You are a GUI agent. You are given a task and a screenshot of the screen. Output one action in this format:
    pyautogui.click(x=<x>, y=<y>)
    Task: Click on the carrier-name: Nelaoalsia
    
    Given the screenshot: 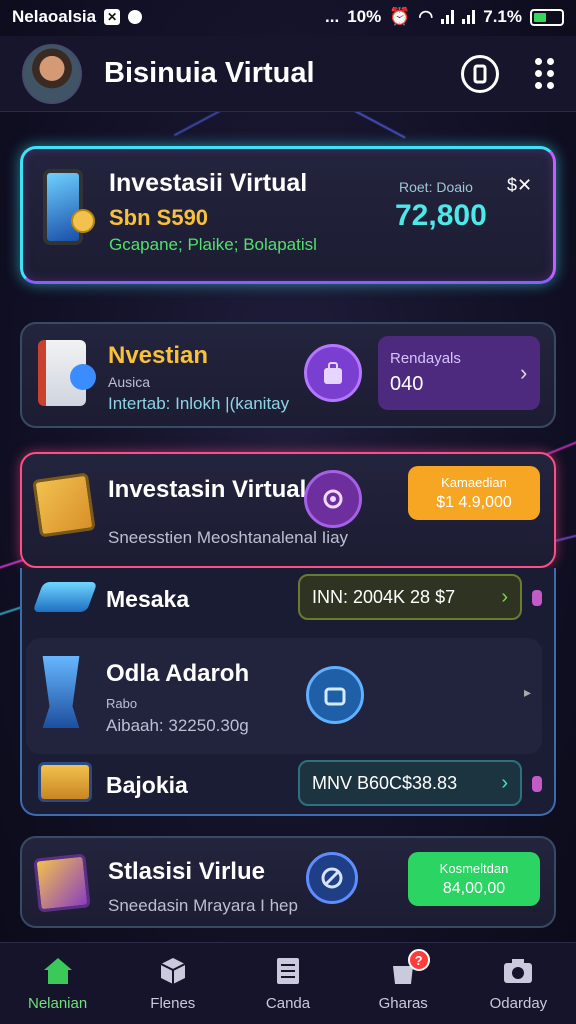 What is the action you would take?
    pyautogui.click(x=54, y=16)
    